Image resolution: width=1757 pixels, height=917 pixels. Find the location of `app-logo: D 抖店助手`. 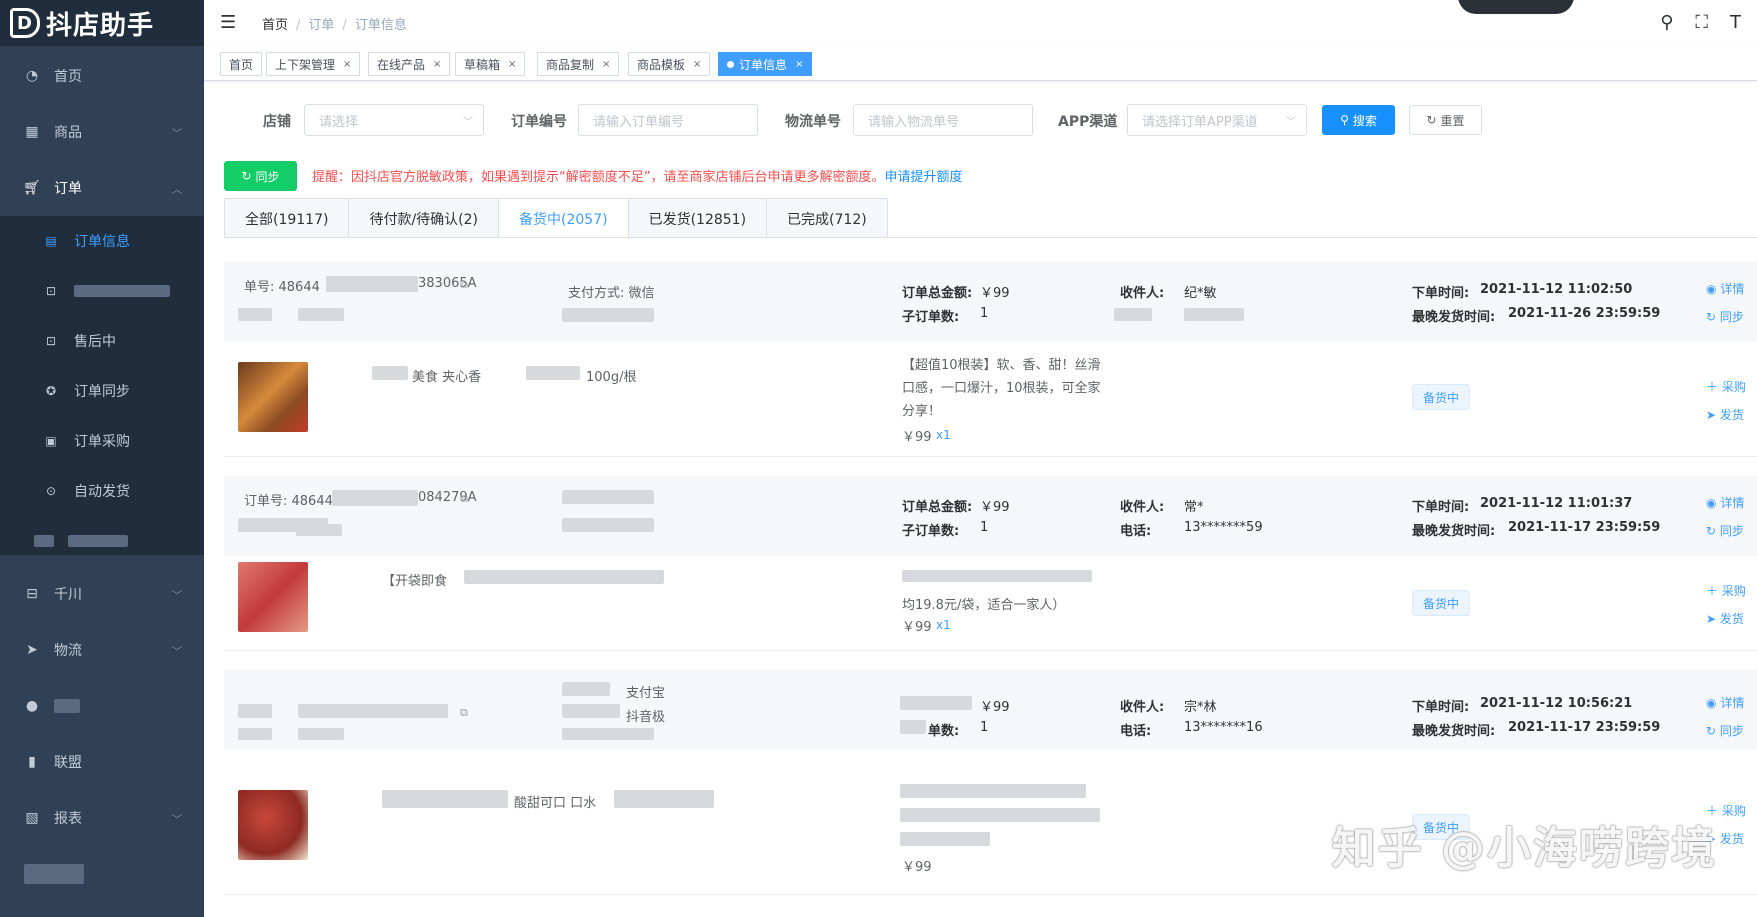

app-logo: D 抖店助手 is located at coordinates (102, 23).